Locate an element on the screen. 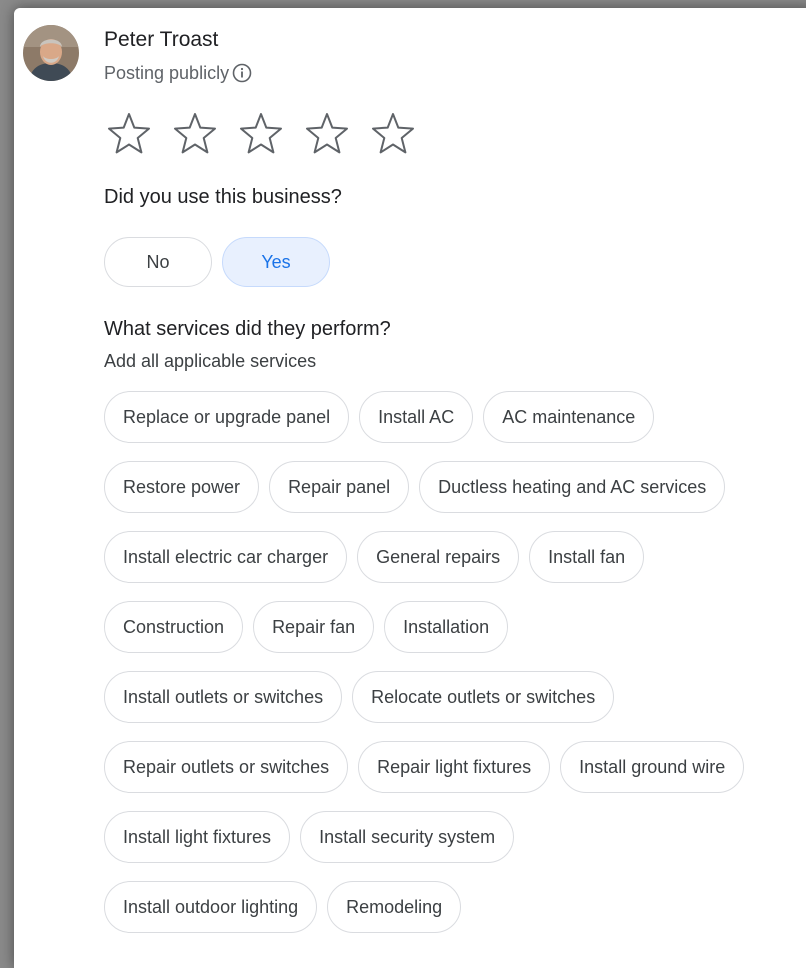 The width and height of the screenshot is (806, 968). posting-status: Posting publicly is located at coordinates (178, 73).